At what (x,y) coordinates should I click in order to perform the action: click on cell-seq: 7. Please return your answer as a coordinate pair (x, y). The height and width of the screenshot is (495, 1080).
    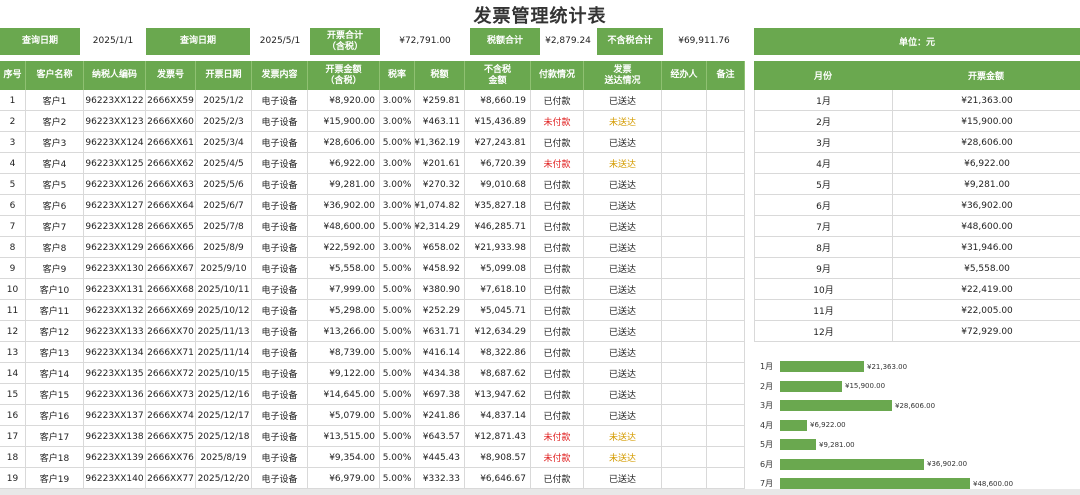
    Looking at the image, I should click on (13, 226).